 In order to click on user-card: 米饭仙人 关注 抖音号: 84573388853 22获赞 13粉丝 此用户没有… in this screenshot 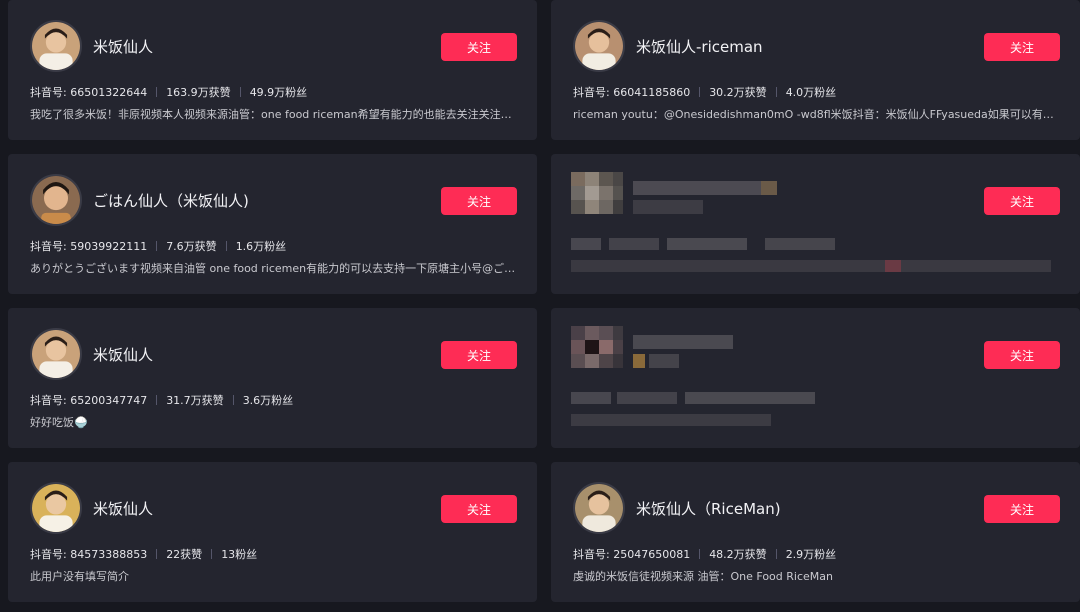, I will do `click(272, 532)`.